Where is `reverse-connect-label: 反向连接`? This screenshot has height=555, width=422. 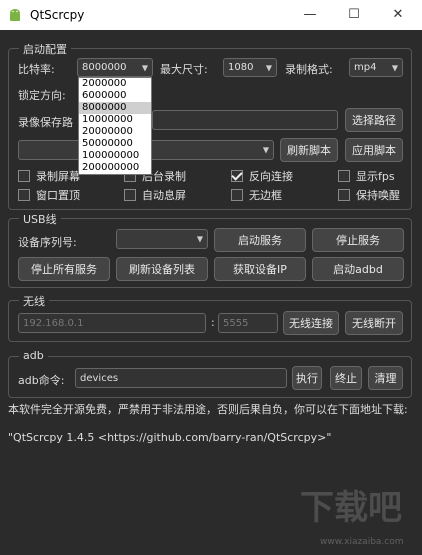 reverse-connect-label: 反向连接 is located at coordinates (271, 176).